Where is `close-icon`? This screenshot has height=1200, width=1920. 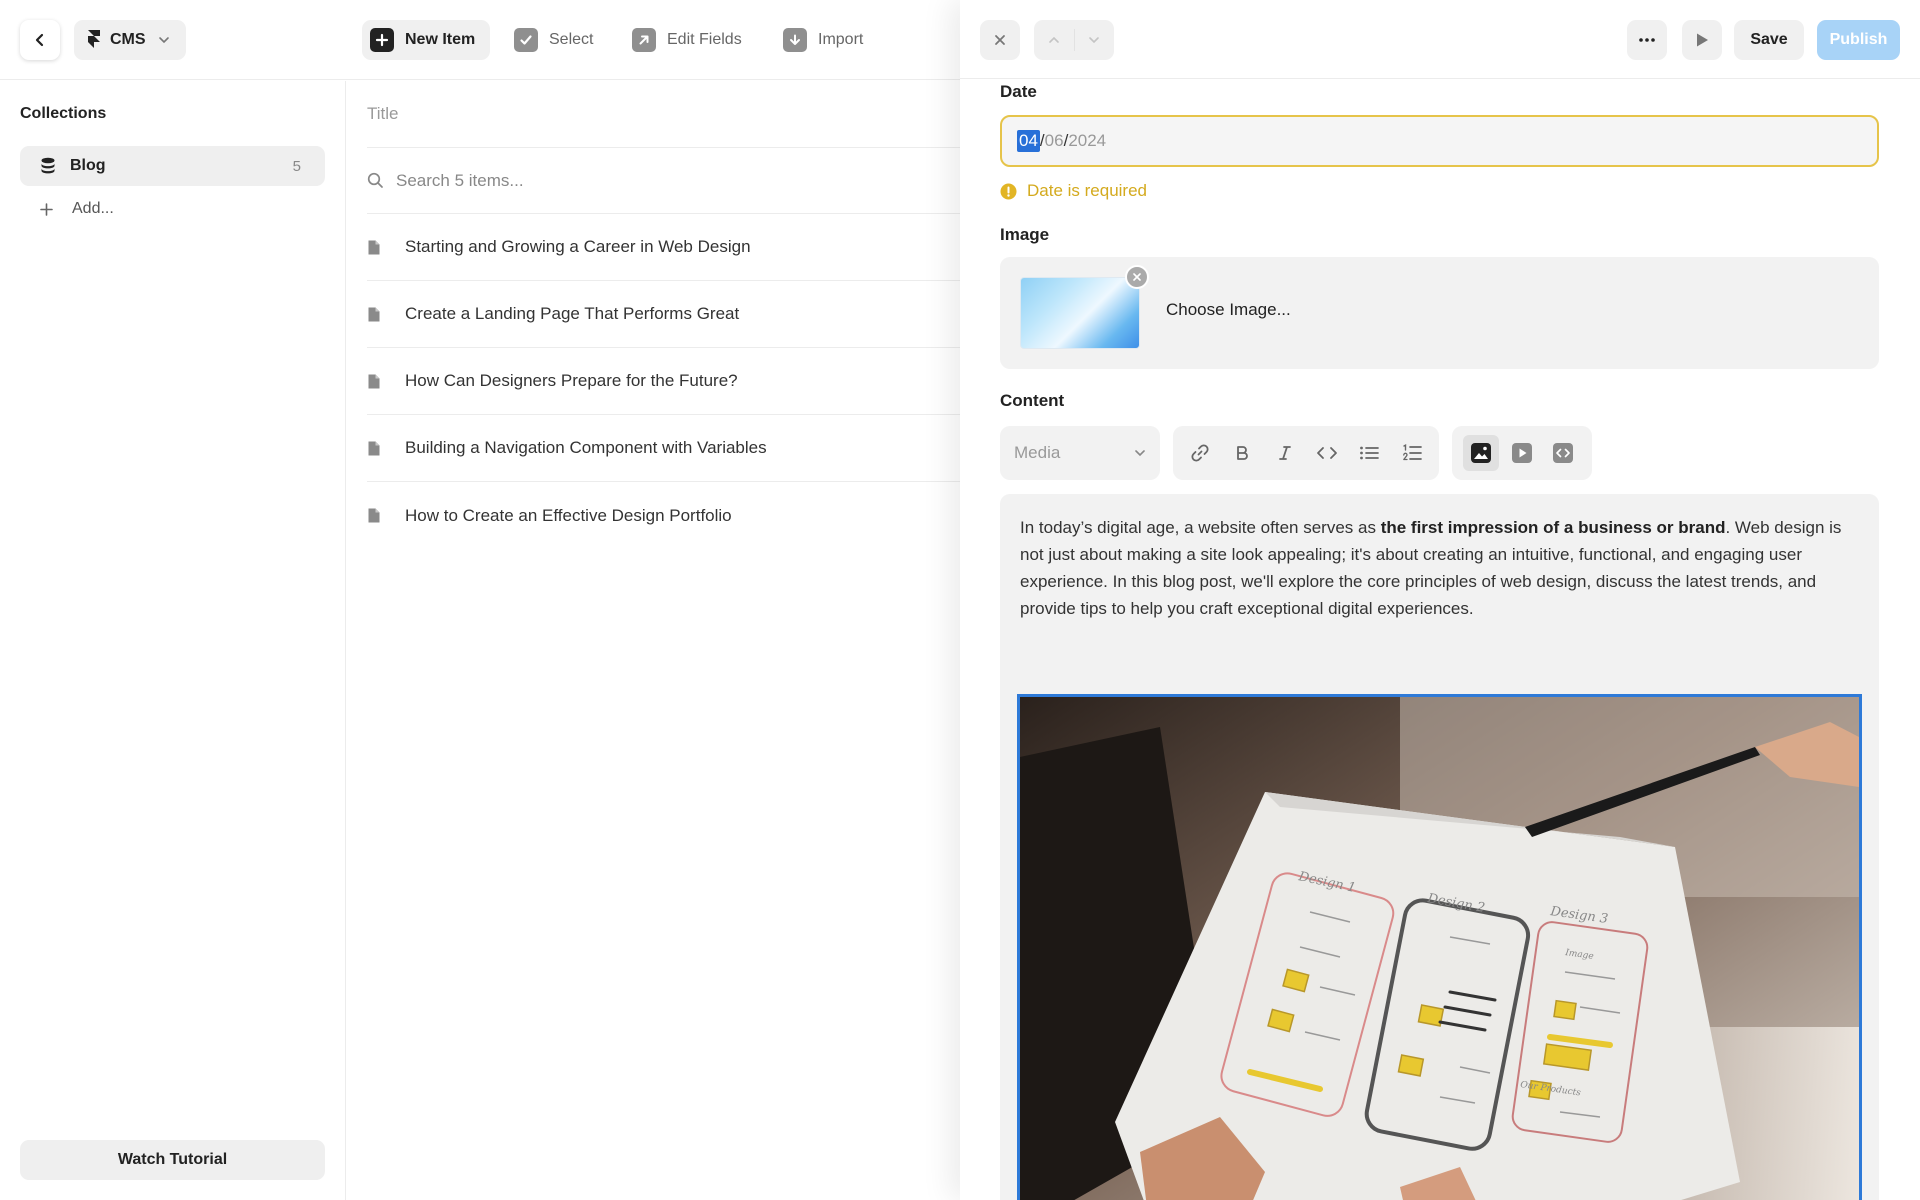 close-icon is located at coordinates (1000, 40).